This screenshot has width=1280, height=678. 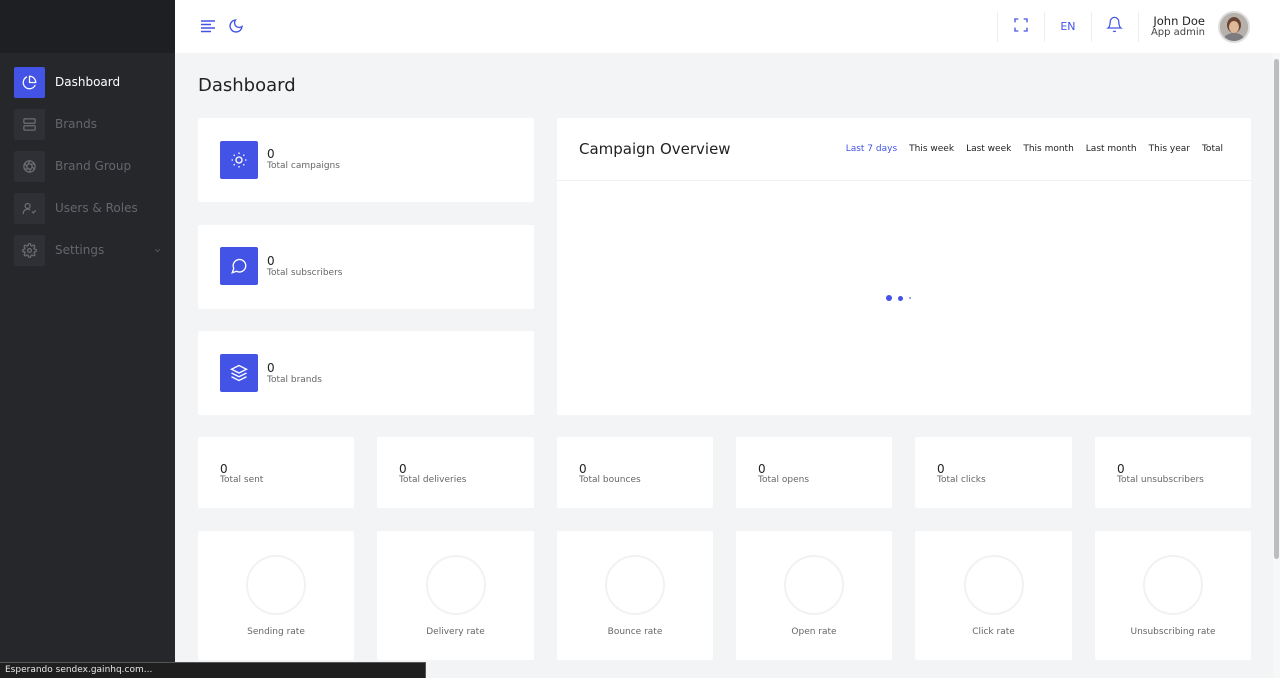 I want to click on stat-card-brands: 0 Total brands, so click(x=366, y=373).